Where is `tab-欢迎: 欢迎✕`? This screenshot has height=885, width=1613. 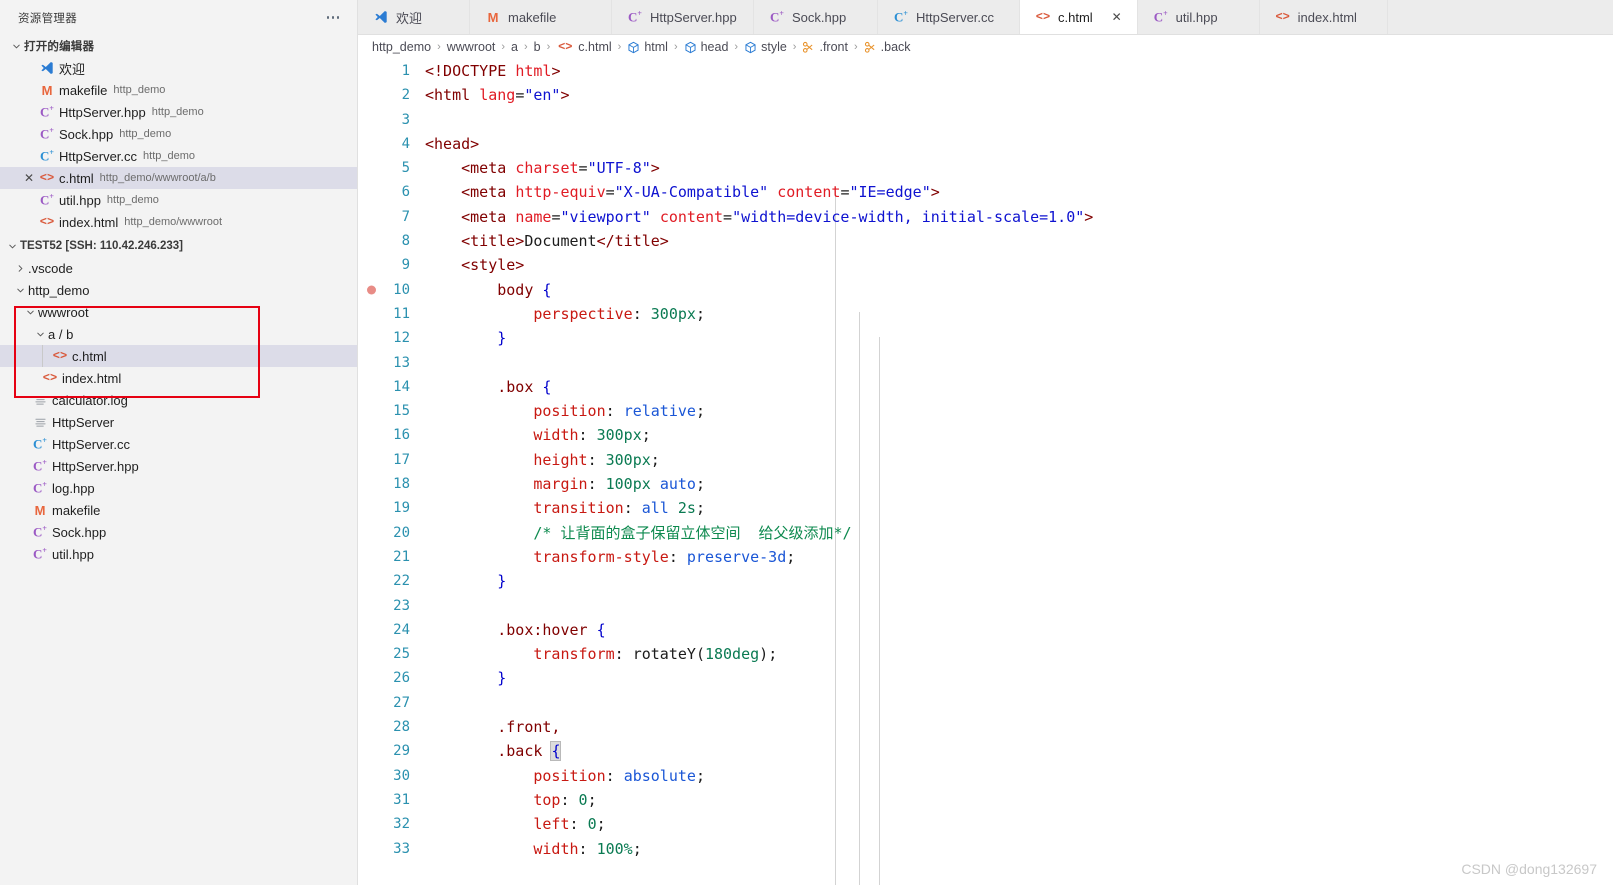 tab-欢迎: 欢迎✕ is located at coordinates (414, 17).